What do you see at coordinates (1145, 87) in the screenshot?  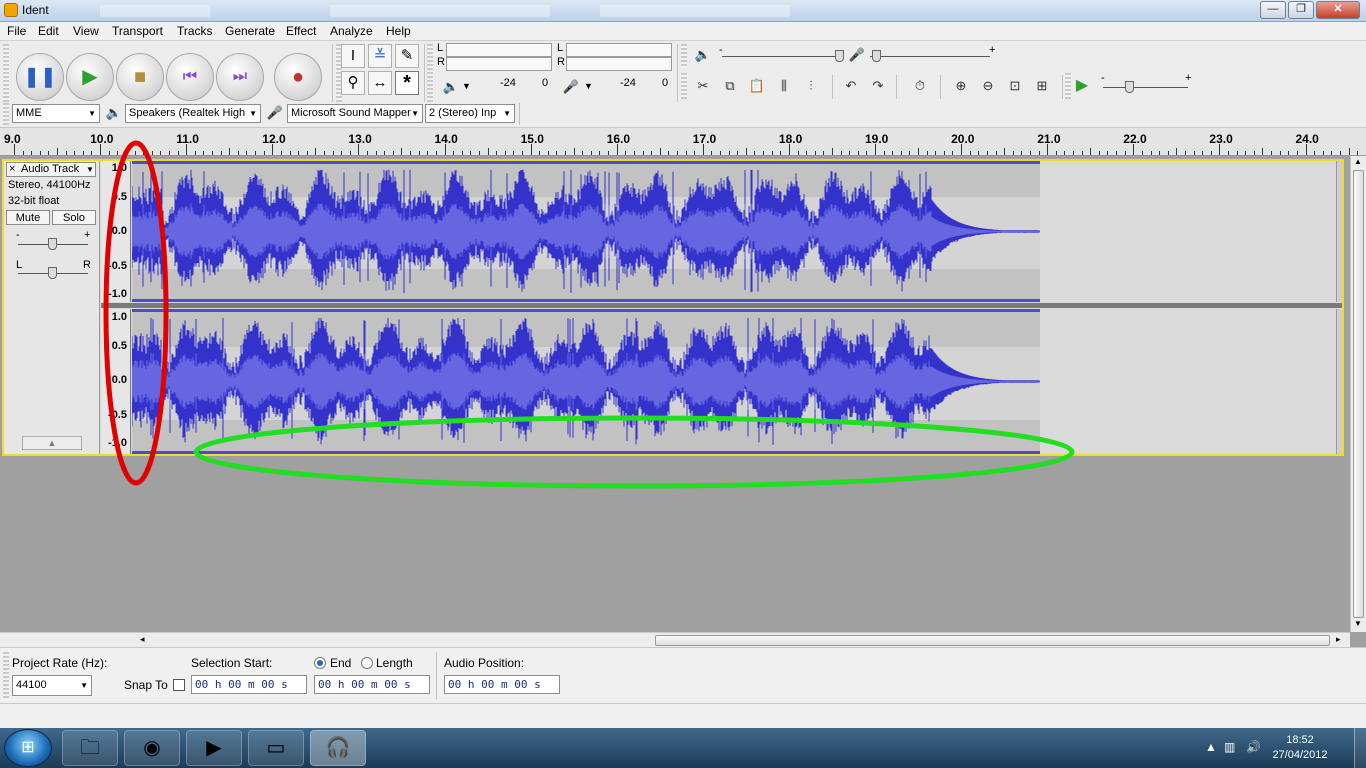 I see `play-speed-track` at bounding box center [1145, 87].